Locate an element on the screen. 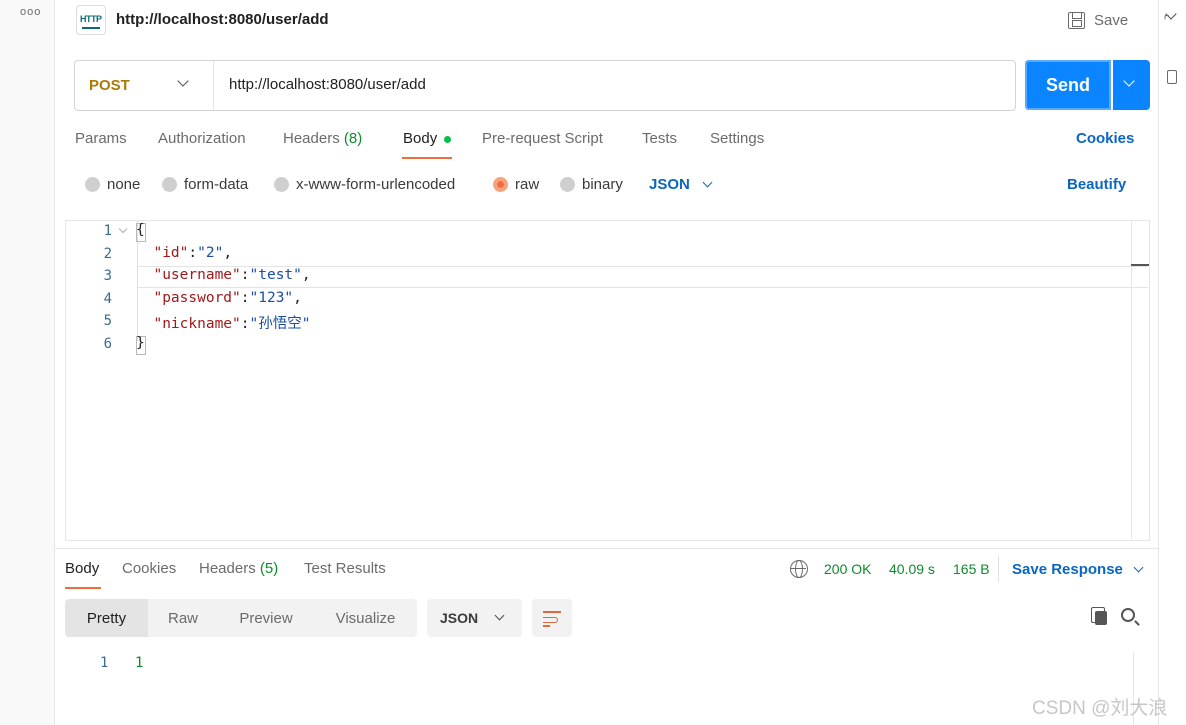 The height and width of the screenshot is (725, 1186). code-line: "nickname":"孙悟空" is located at coordinates (223, 322).